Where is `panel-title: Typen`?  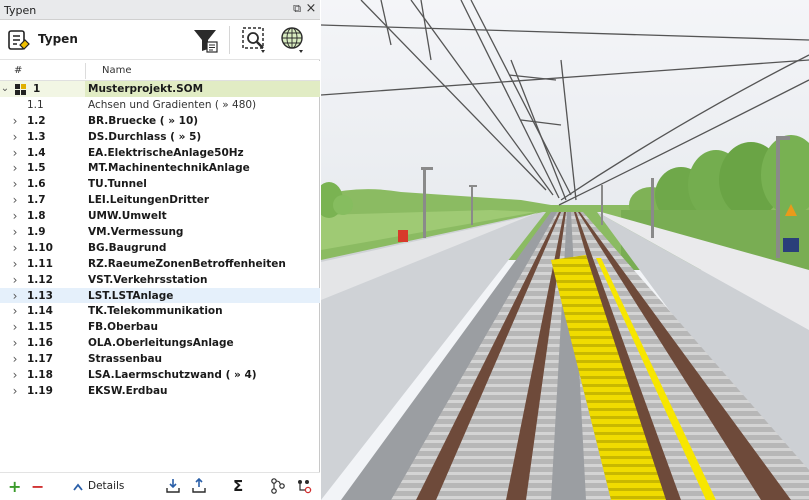
panel-title: Typen is located at coordinates (20, 10).